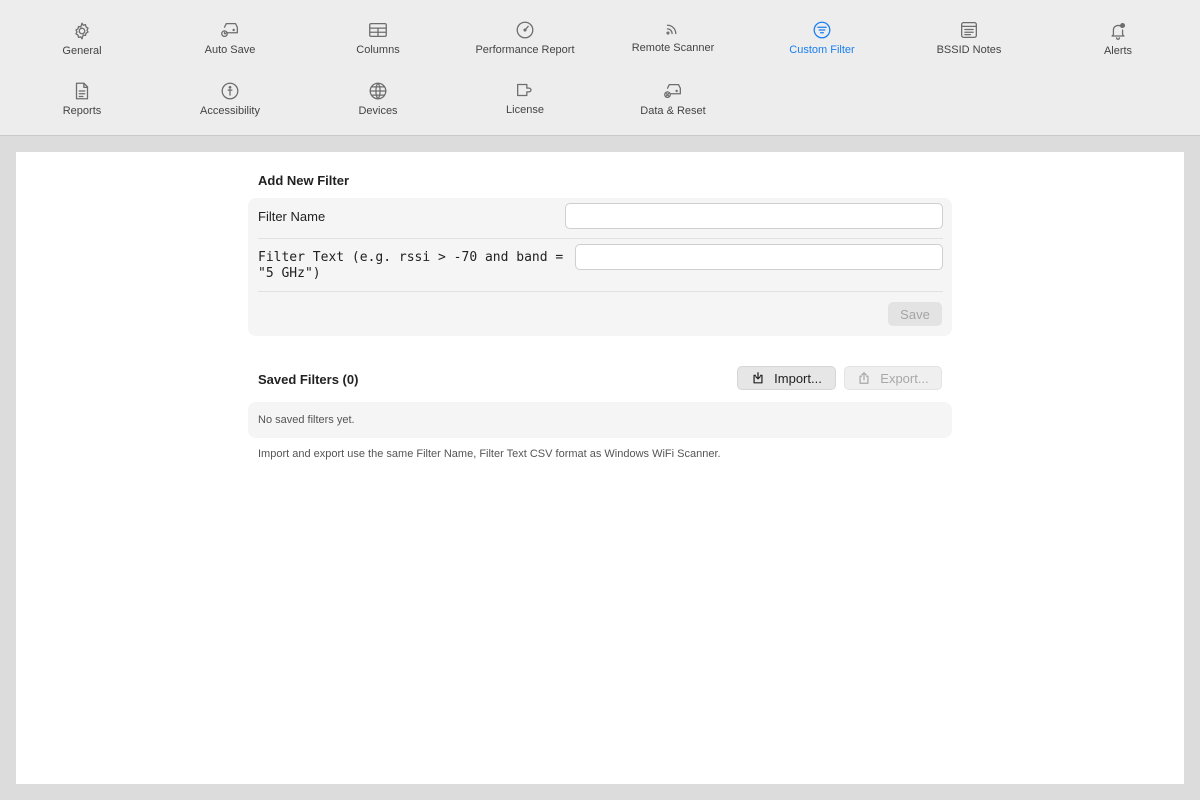 This screenshot has width=1200, height=800. What do you see at coordinates (600, 420) in the screenshot?
I see `saved-filters-list: No saved filters yet.` at bounding box center [600, 420].